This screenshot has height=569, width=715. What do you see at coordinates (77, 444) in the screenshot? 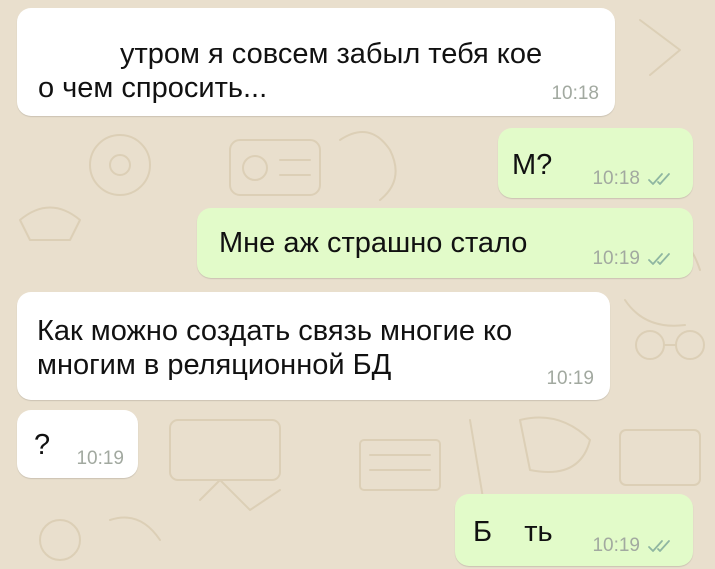
I see `message-bubble-incoming: ? 10:19` at bounding box center [77, 444].